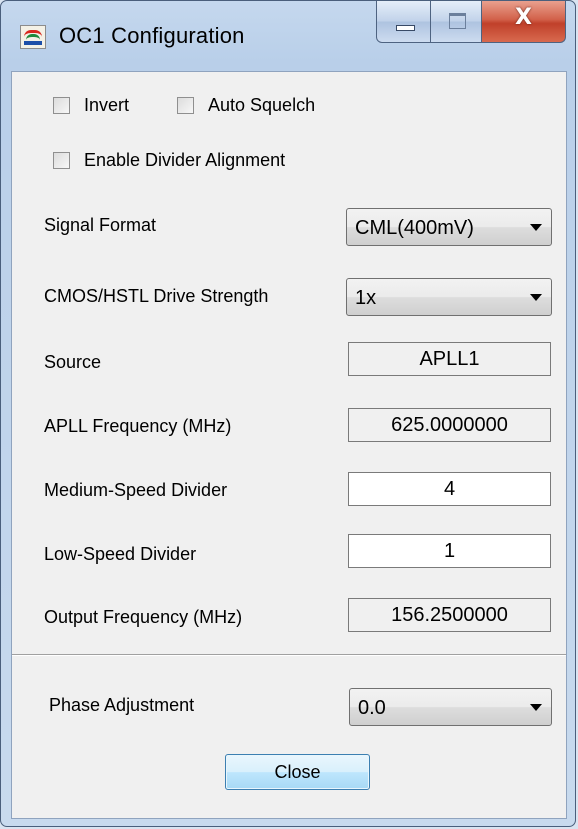 The height and width of the screenshot is (829, 578). I want to click on signal-format-value: CML(400mV), so click(414, 228).